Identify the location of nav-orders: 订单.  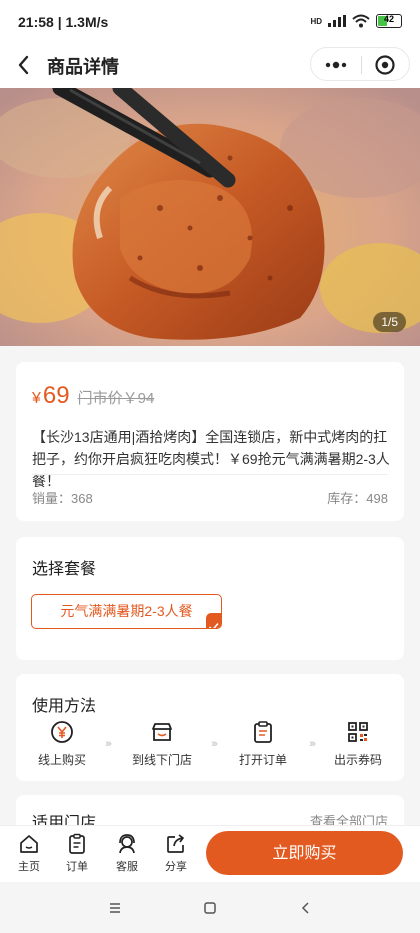
(77, 853).